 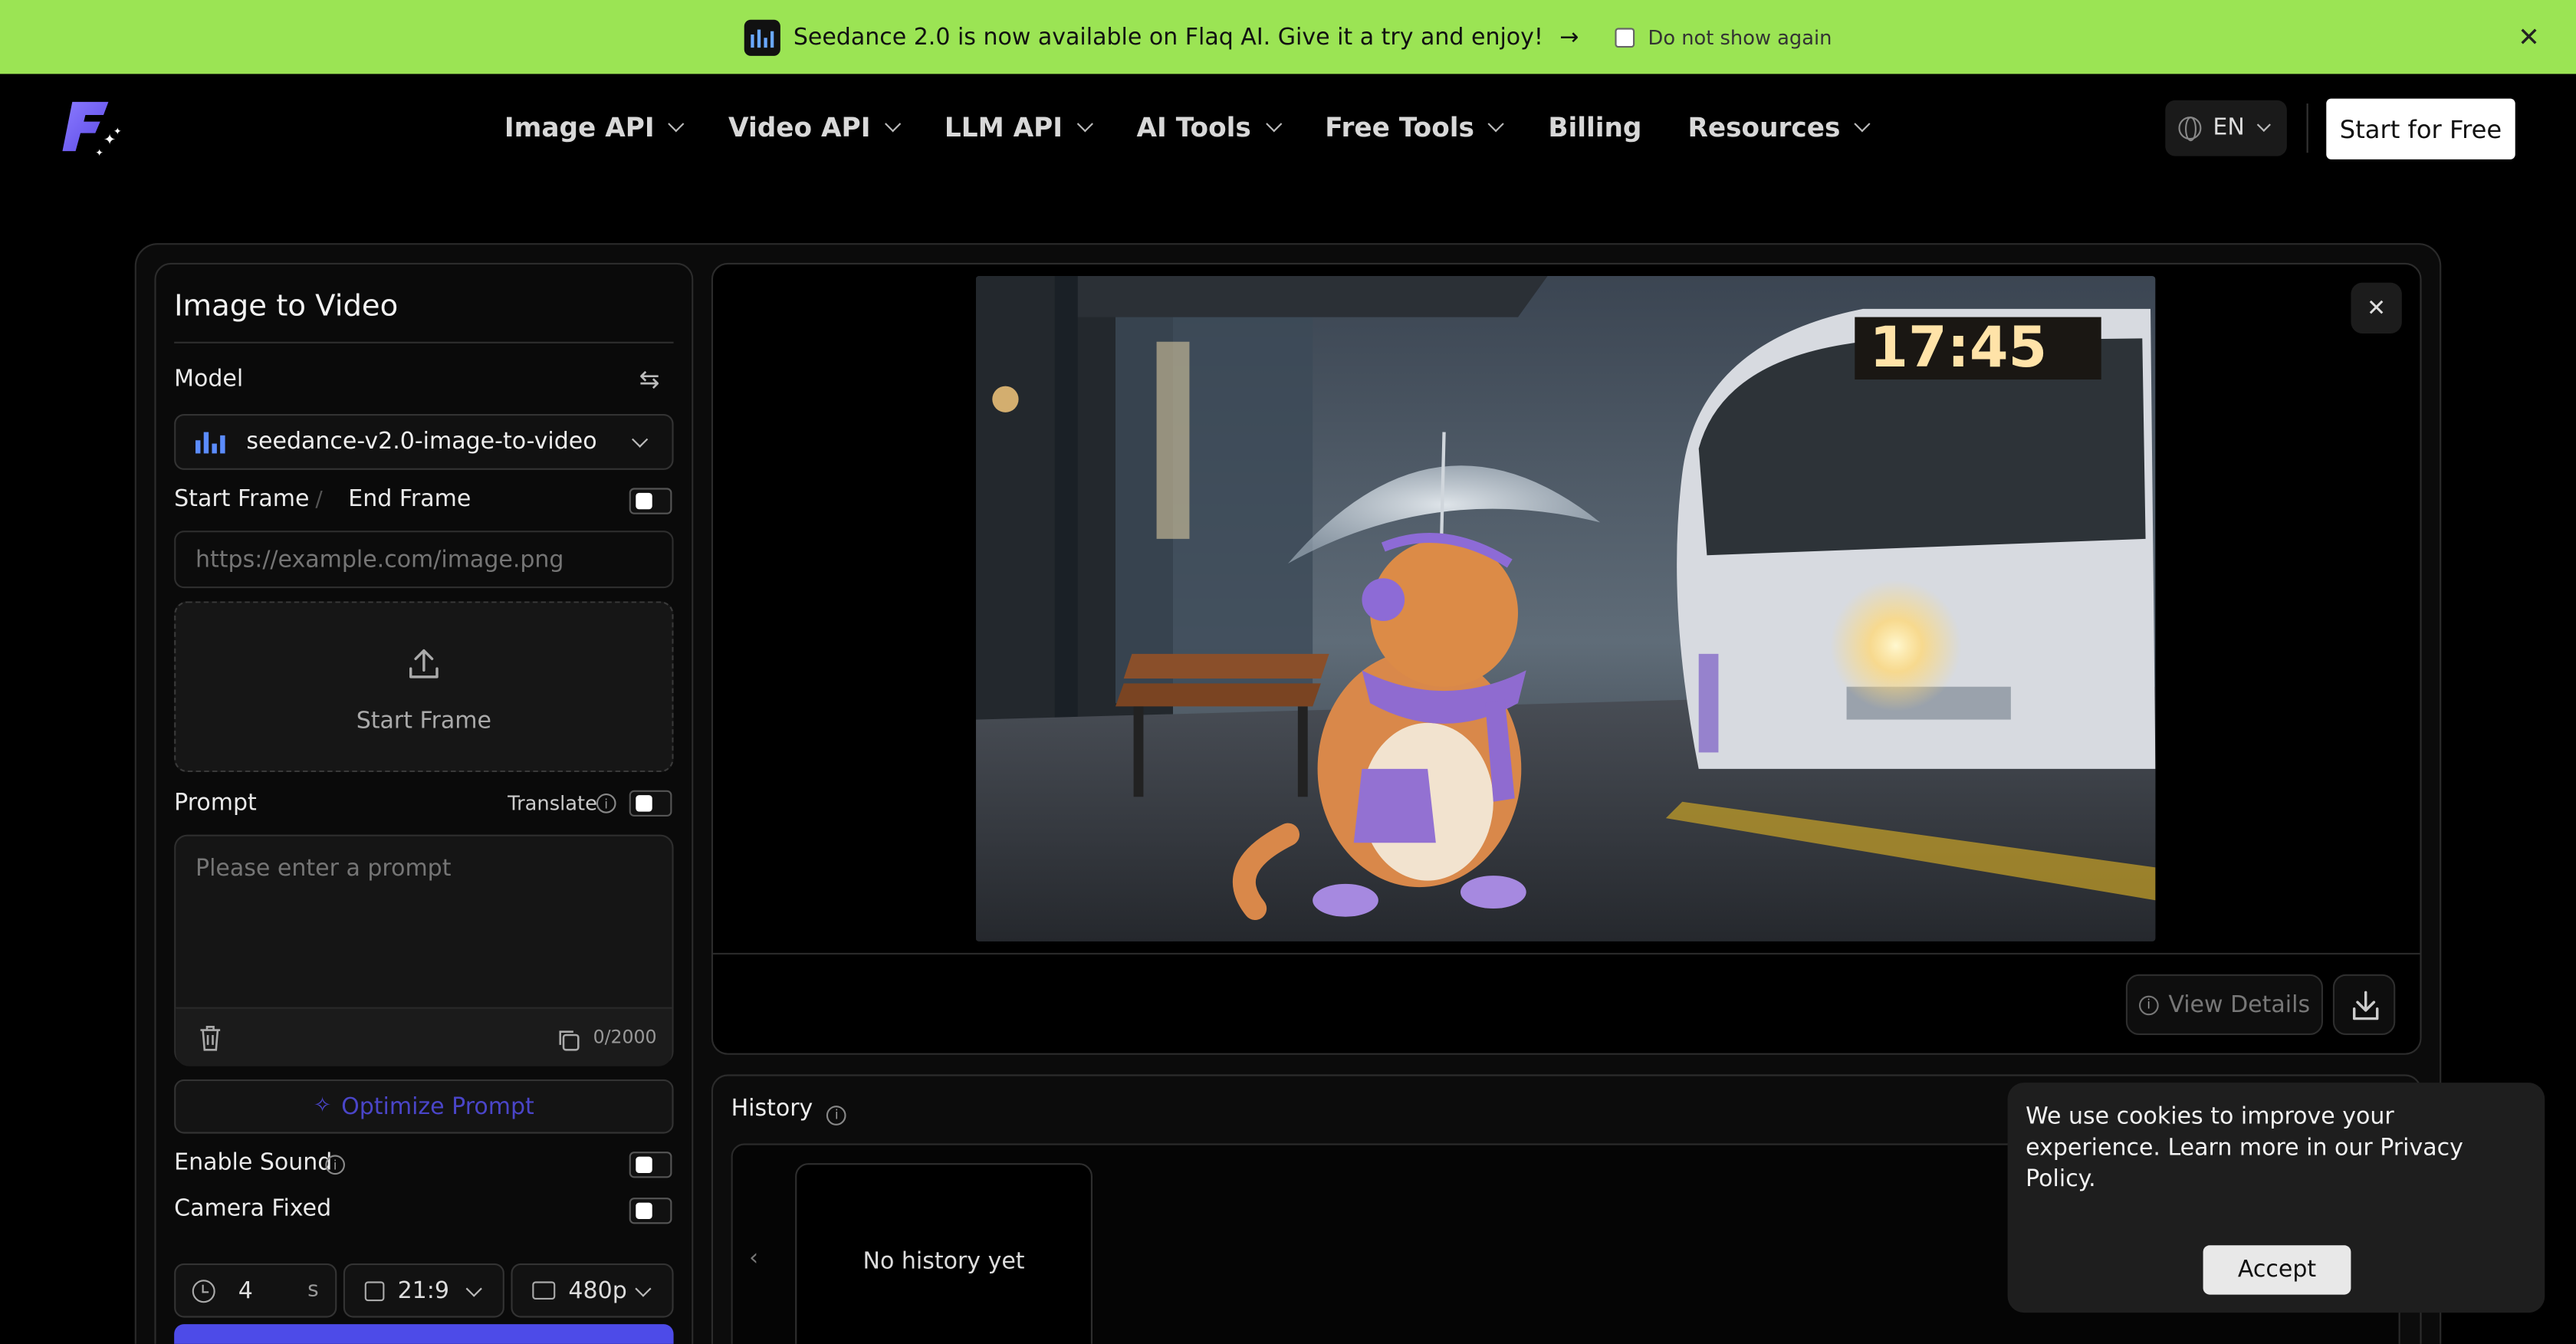 I want to click on language-code: EN, so click(x=2229, y=128).